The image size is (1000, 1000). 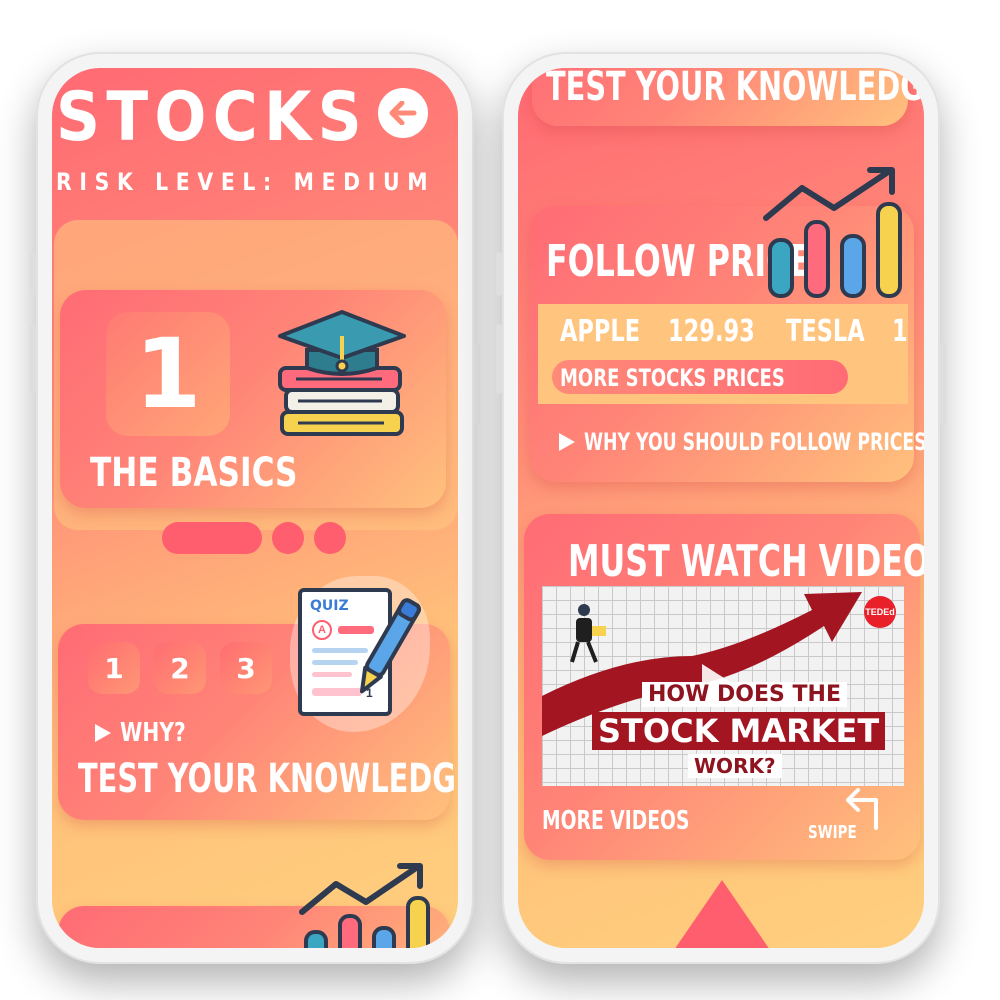 I want to click on pager-active, so click(x=212, y=538).